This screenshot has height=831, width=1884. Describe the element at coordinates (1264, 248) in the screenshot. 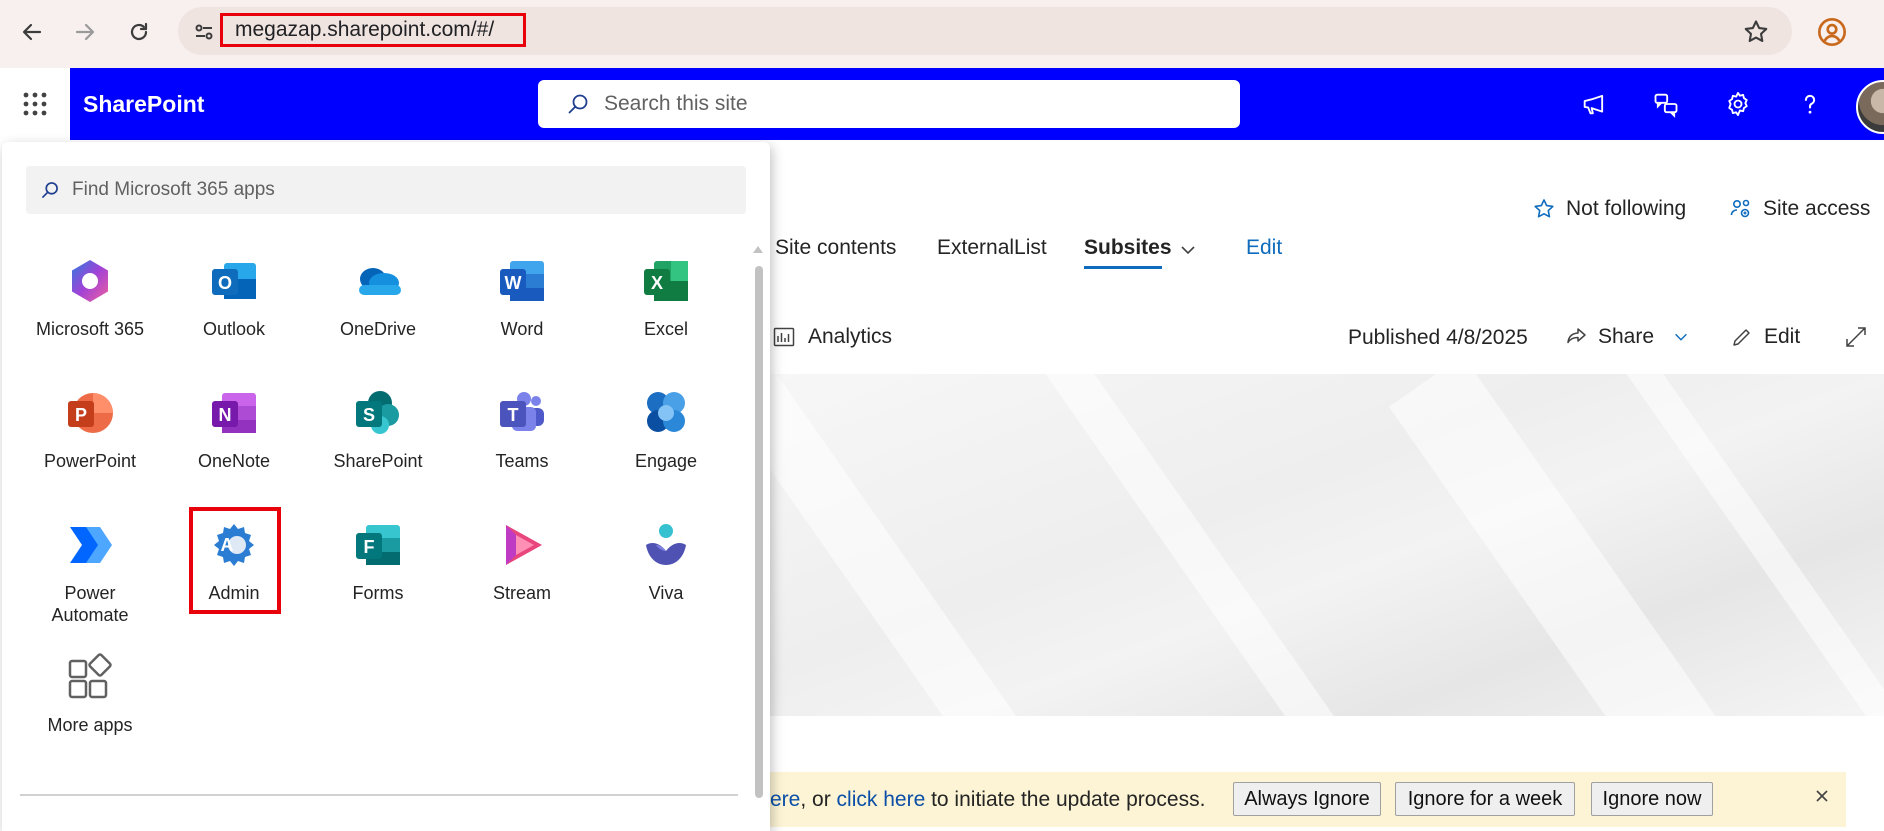

I see `nav-edit-link: Edit` at that location.